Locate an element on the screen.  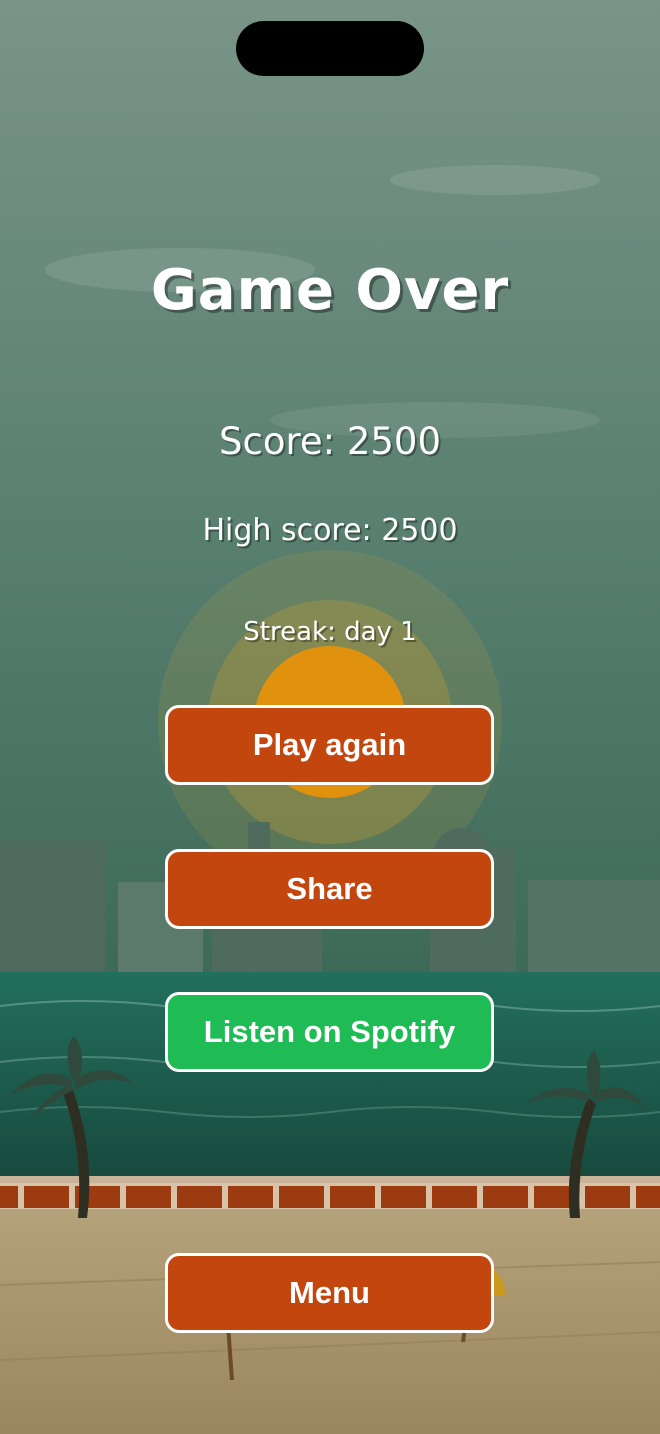
play-again-label: Play again is located at coordinates (329, 744).